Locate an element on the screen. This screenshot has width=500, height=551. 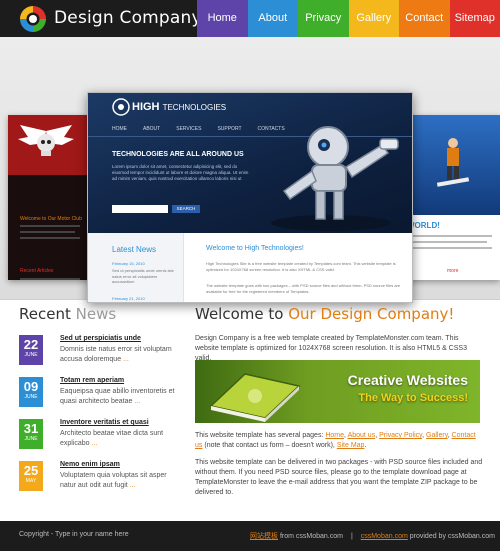
hightech-welcome-heading: Welcome to High Technologies! is located at coordinates (255, 248).